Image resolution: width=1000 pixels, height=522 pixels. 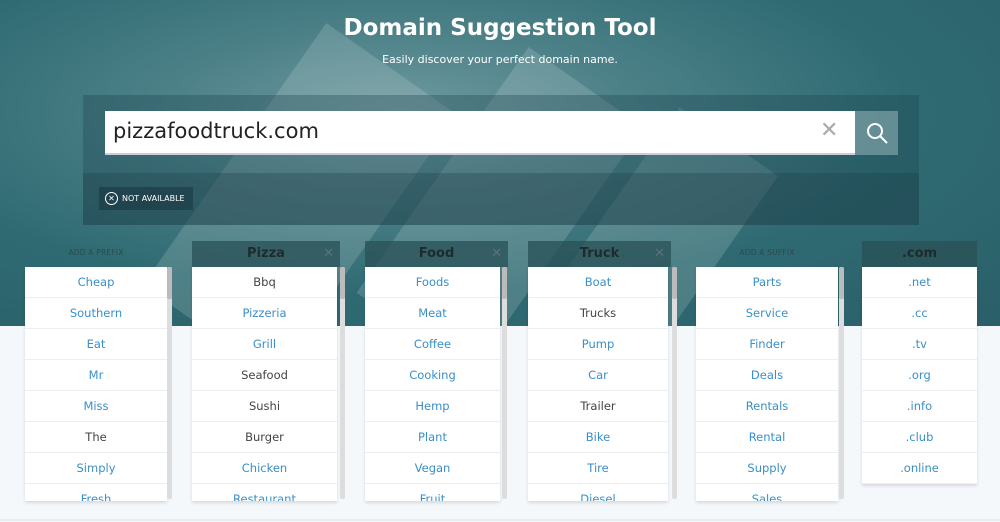 I want to click on column-header: ADD A PREFIX, so click(x=96, y=254).